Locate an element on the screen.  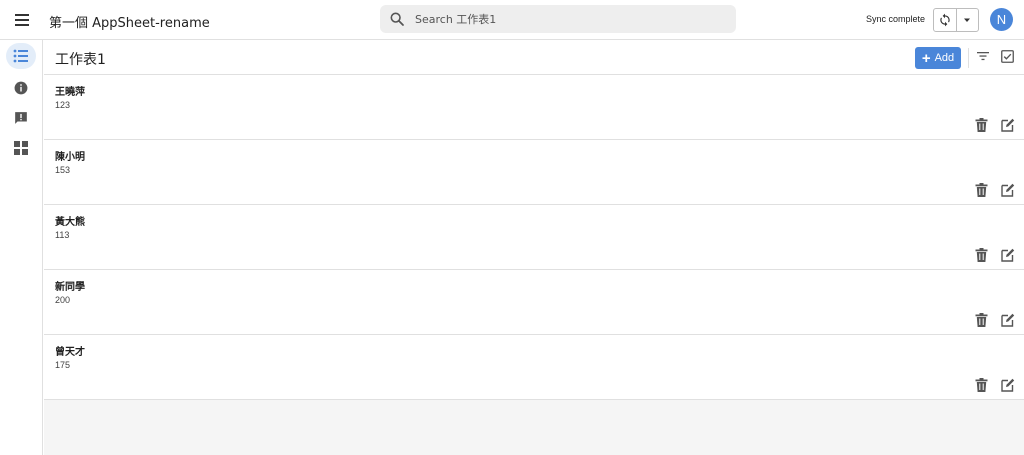
record-name: 陳小明 is located at coordinates (70, 157).